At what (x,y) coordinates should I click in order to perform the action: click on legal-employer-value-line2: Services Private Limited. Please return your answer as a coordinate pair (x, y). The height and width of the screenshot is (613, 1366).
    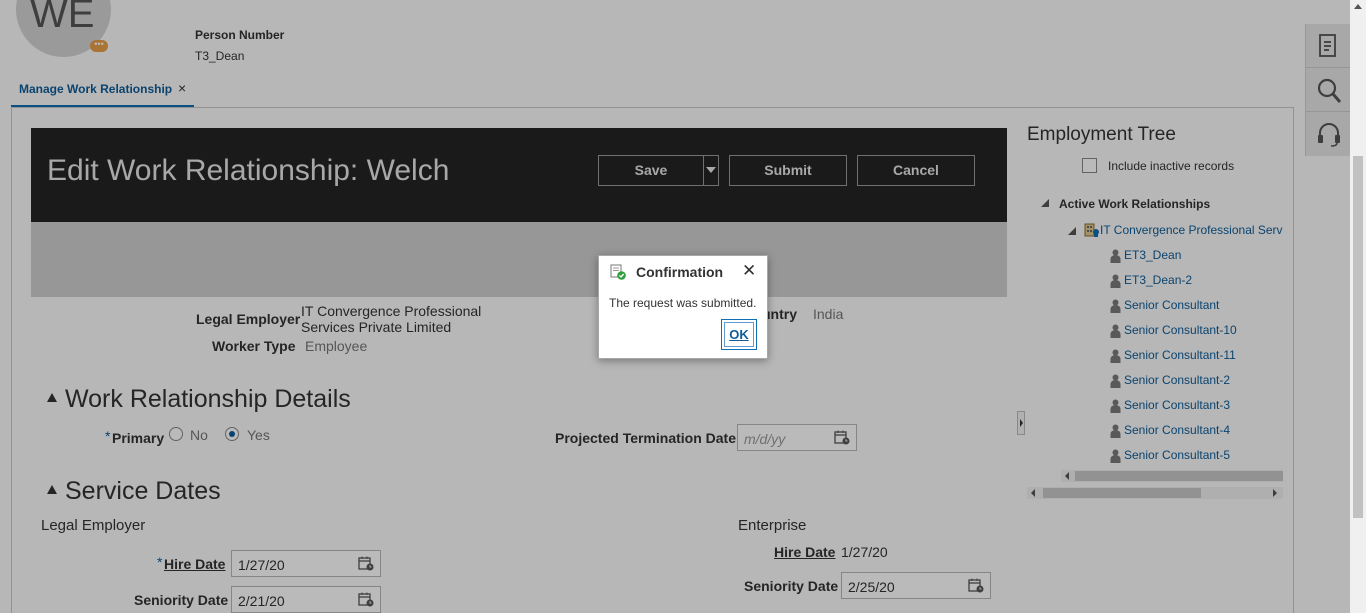
    Looking at the image, I should click on (376, 327).